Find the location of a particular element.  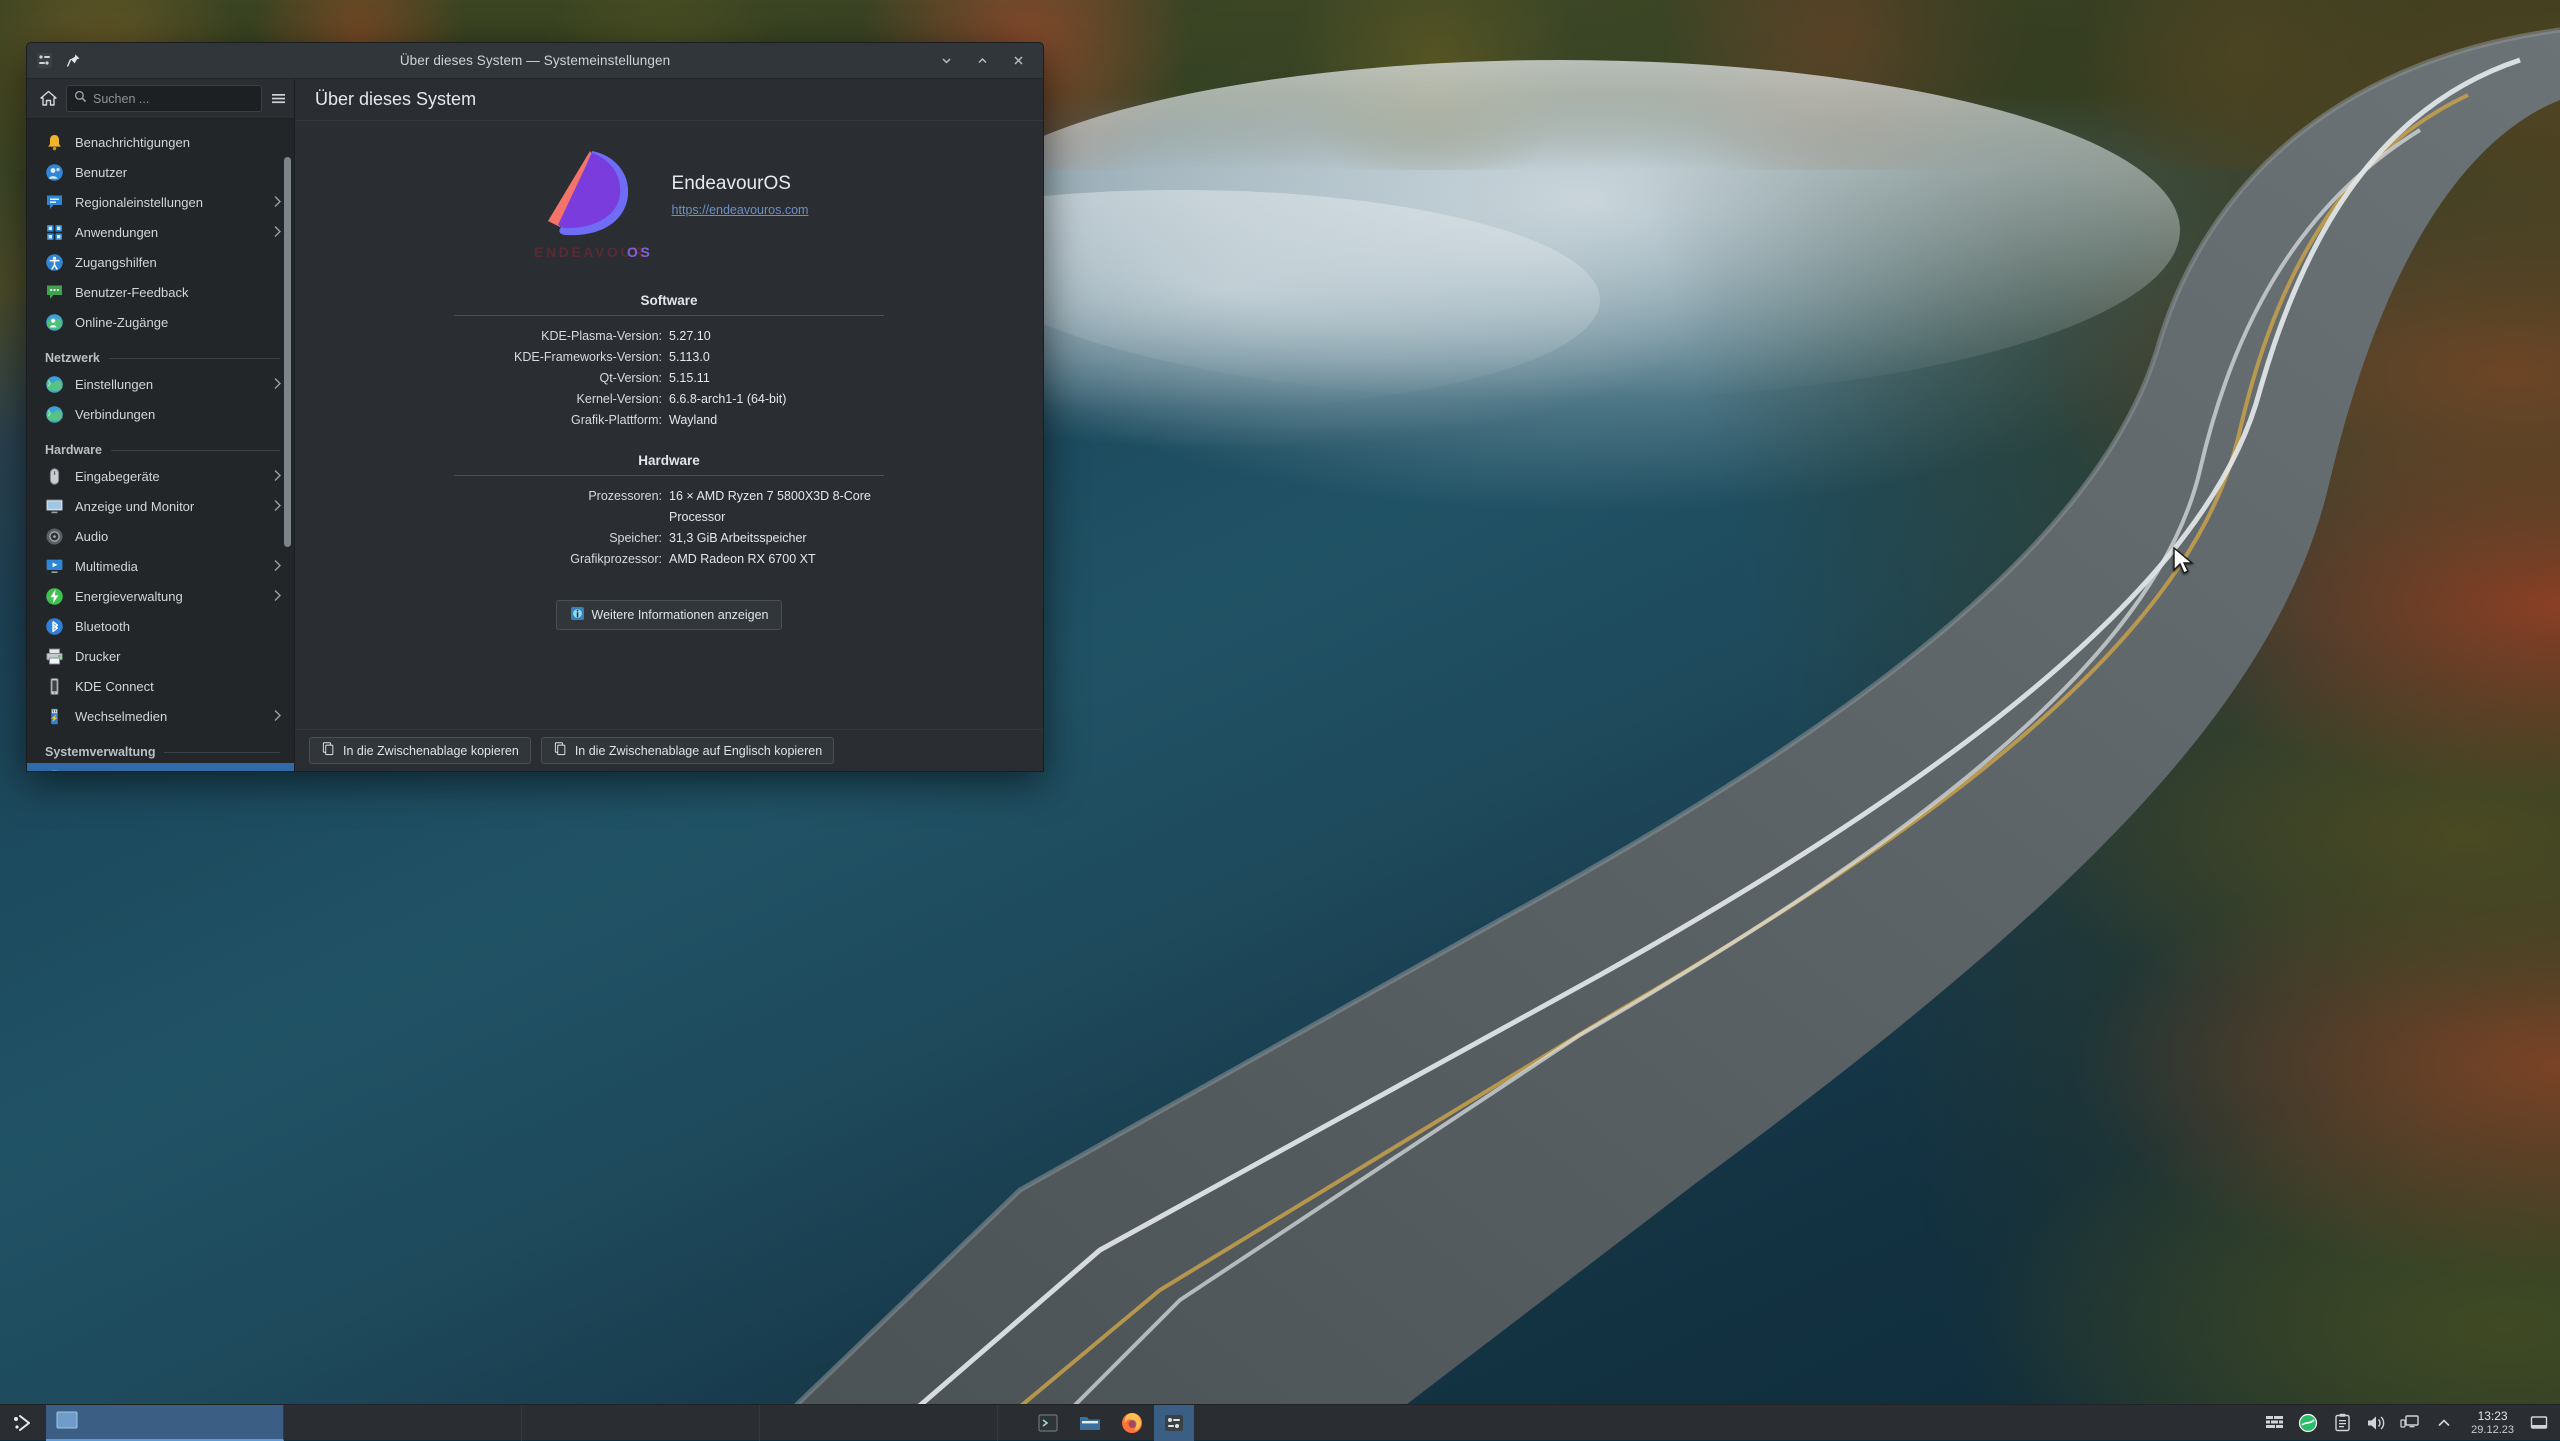

sidebar-item-eingabeger-te: Eingabegeräte is located at coordinates (160, 476).